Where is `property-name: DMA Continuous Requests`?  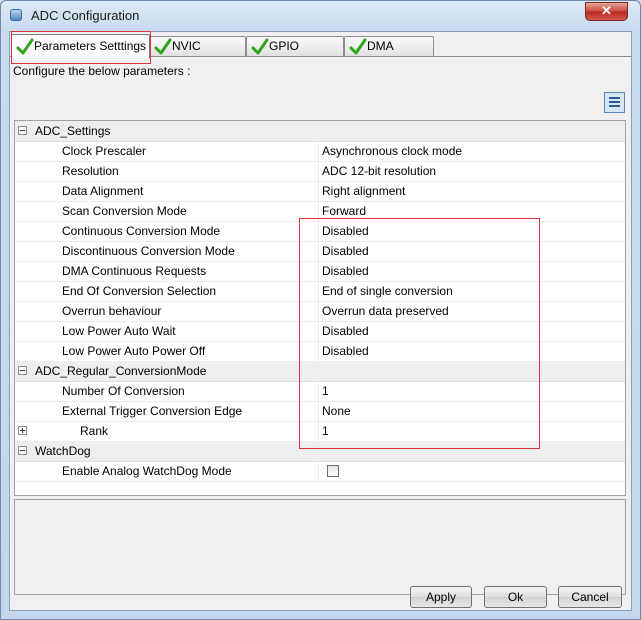
property-name: DMA Continuous Requests is located at coordinates (134, 271).